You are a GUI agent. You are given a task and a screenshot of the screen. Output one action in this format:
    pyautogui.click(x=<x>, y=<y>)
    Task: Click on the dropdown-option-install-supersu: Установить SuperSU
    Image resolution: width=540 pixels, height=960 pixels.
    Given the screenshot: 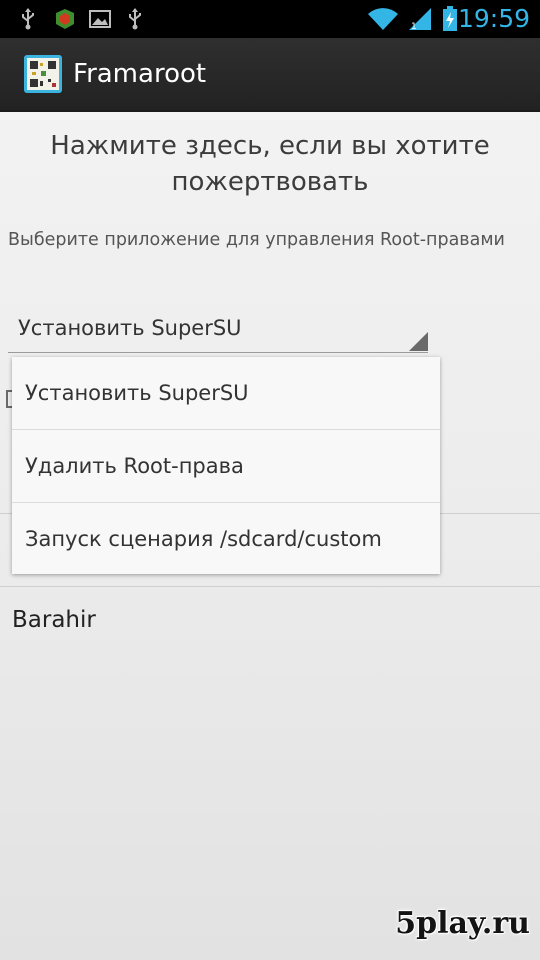 What is the action you would take?
    pyautogui.click(x=226, y=393)
    